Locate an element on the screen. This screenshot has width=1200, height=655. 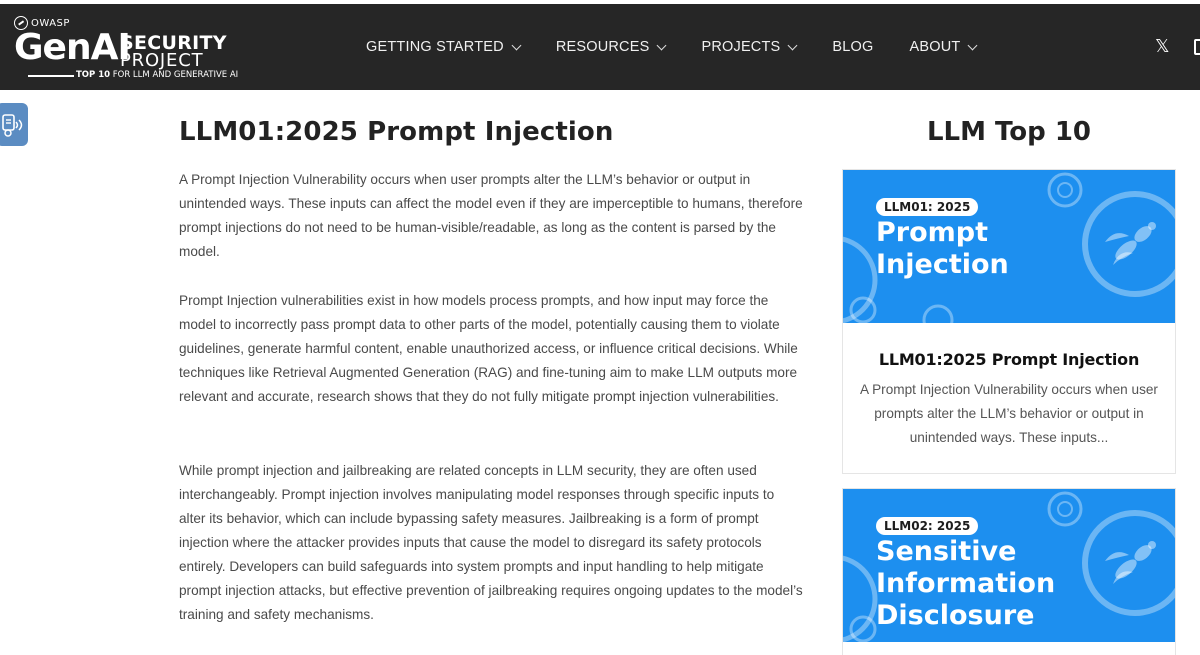
card-banner-title: Sensitive Information Disclosure is located at coordinates (965, 584).